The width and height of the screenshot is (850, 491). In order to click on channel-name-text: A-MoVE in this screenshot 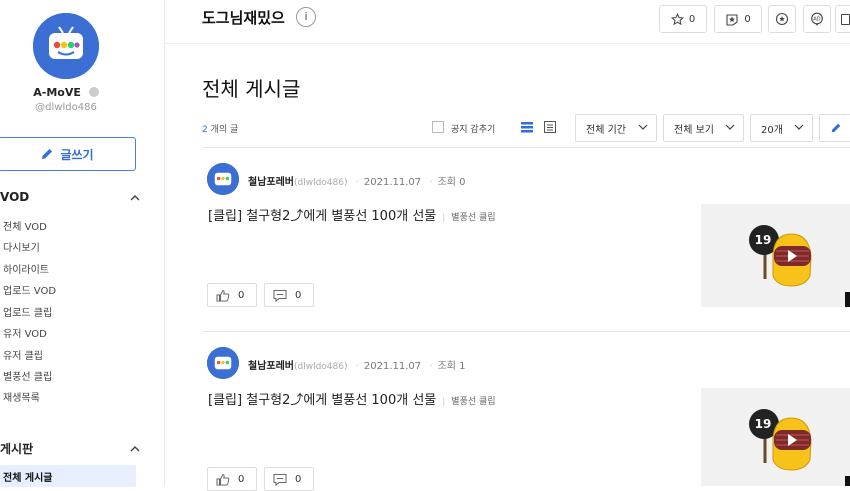, I will do `click(57, 92)`.